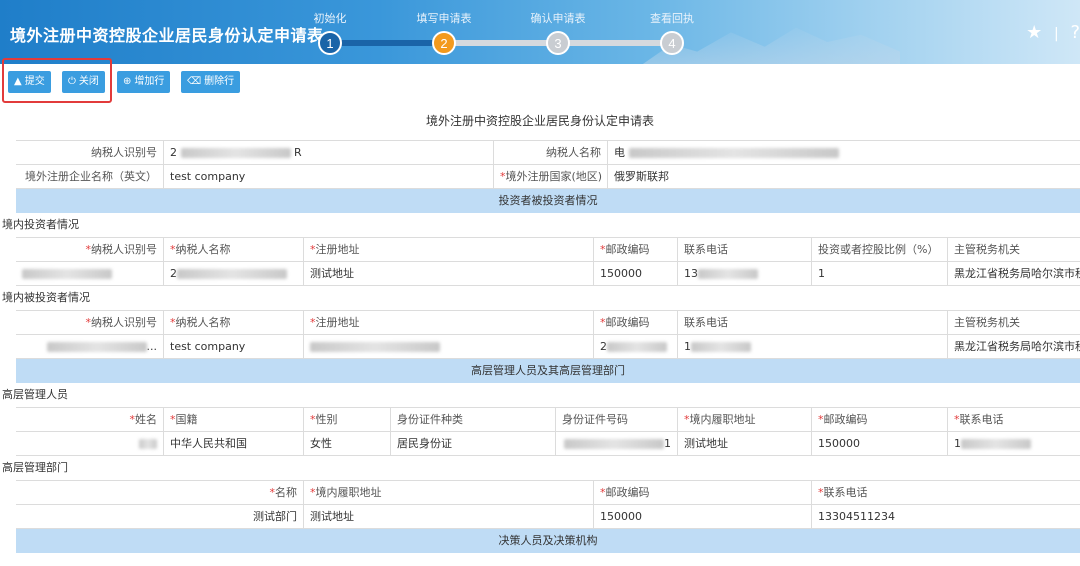  Describe the element at coordinates (35, 394) in the screenshot. I see `managers-title: 高层管理人员` at that location.